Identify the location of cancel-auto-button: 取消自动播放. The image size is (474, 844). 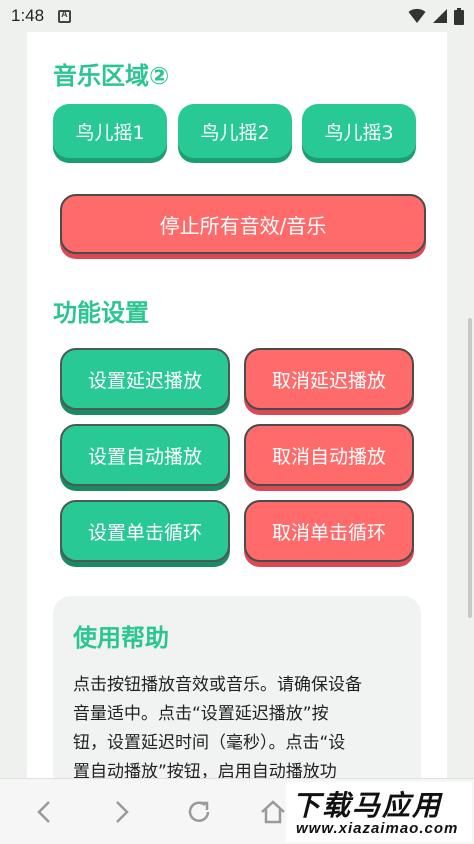
(329, 455).